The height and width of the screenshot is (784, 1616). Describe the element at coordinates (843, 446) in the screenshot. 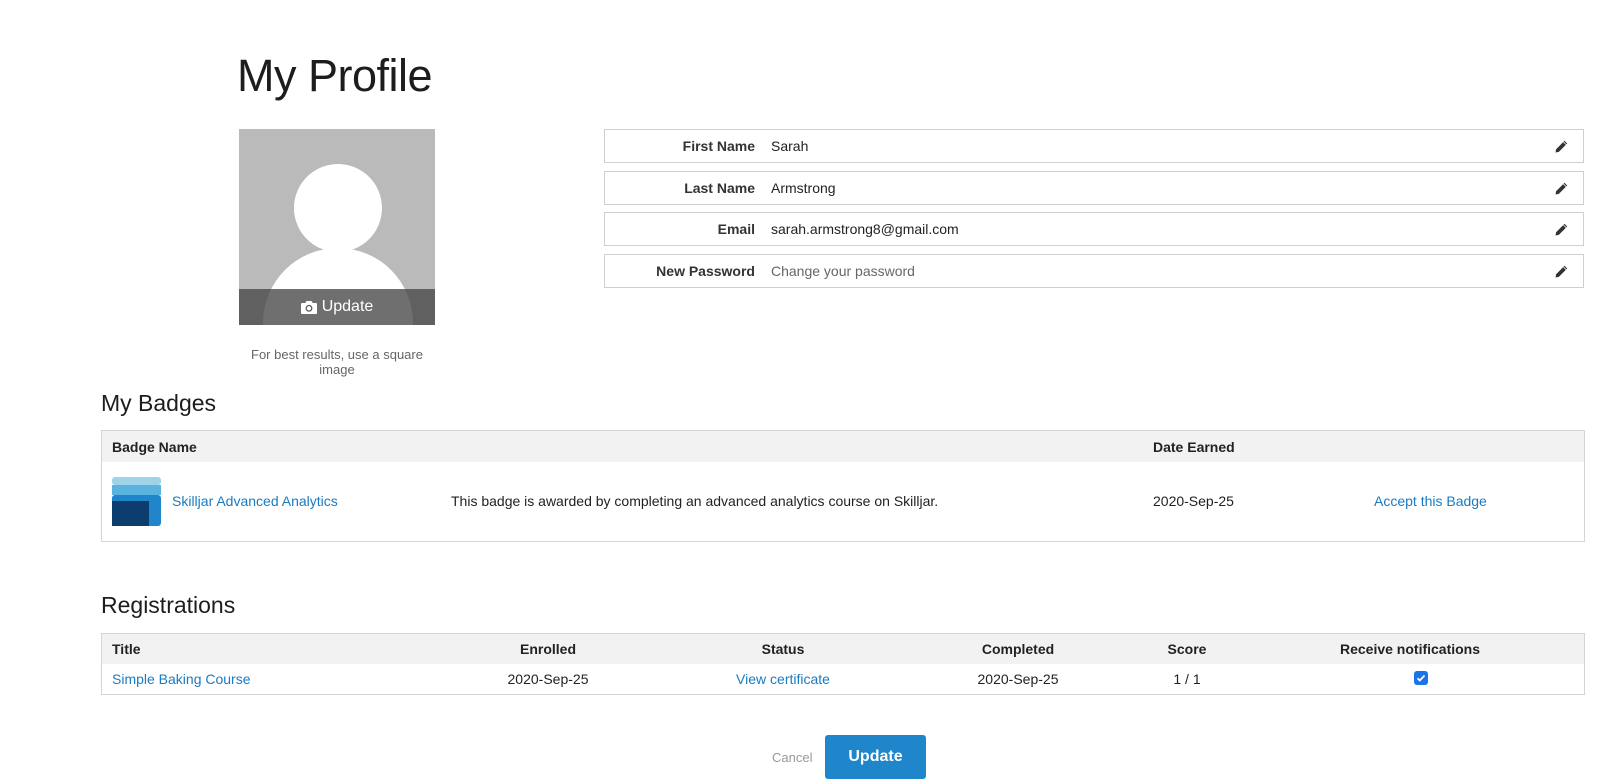

I see `badges-table-header: Badge Name Date Earned` at that location.